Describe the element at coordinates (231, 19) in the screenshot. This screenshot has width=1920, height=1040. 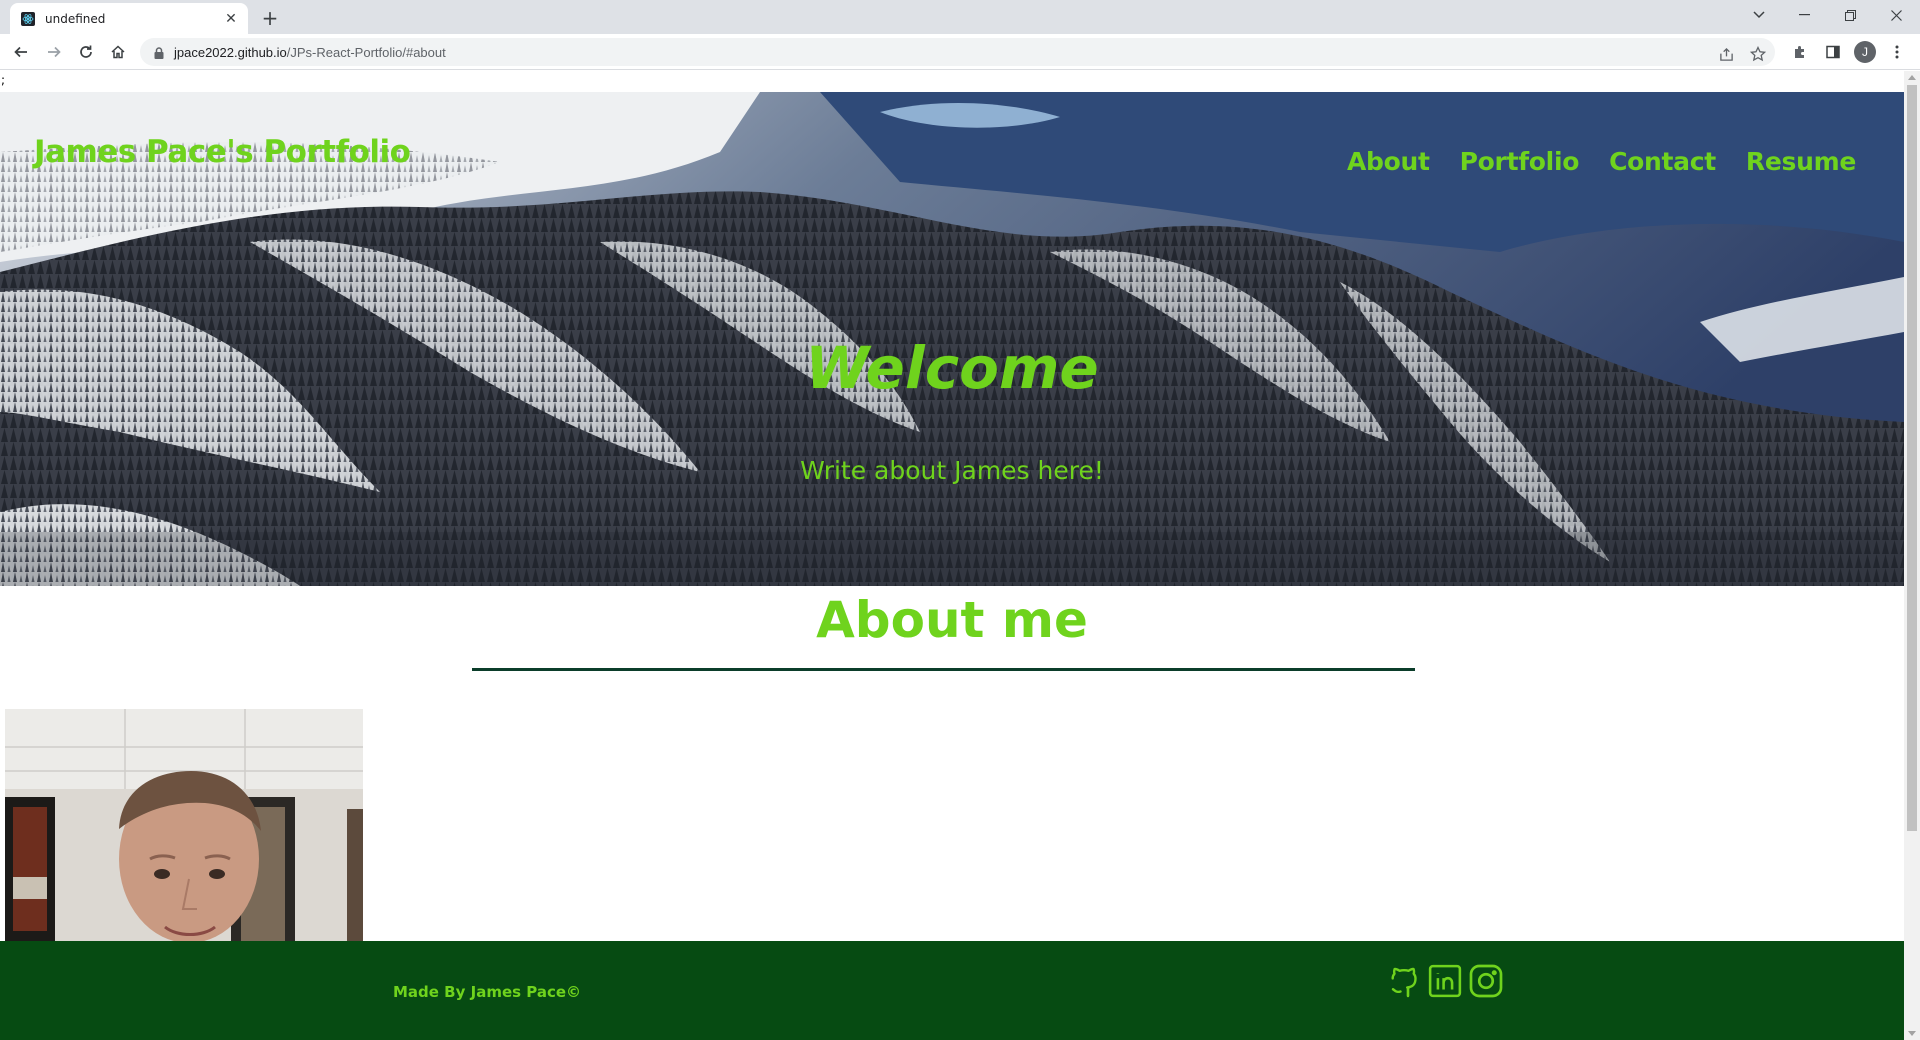
I see `tab-close-icon: ✕` at that location.